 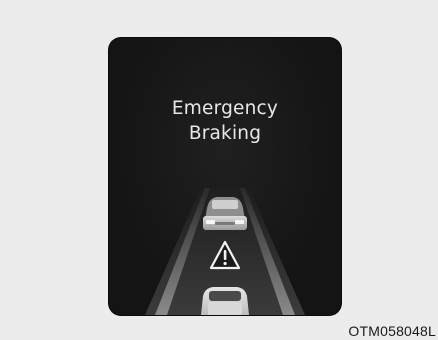 What do you see at coordinates (225, 301) in the screenshot?
I see `own-car-icon` at bounding box center [225, 301].